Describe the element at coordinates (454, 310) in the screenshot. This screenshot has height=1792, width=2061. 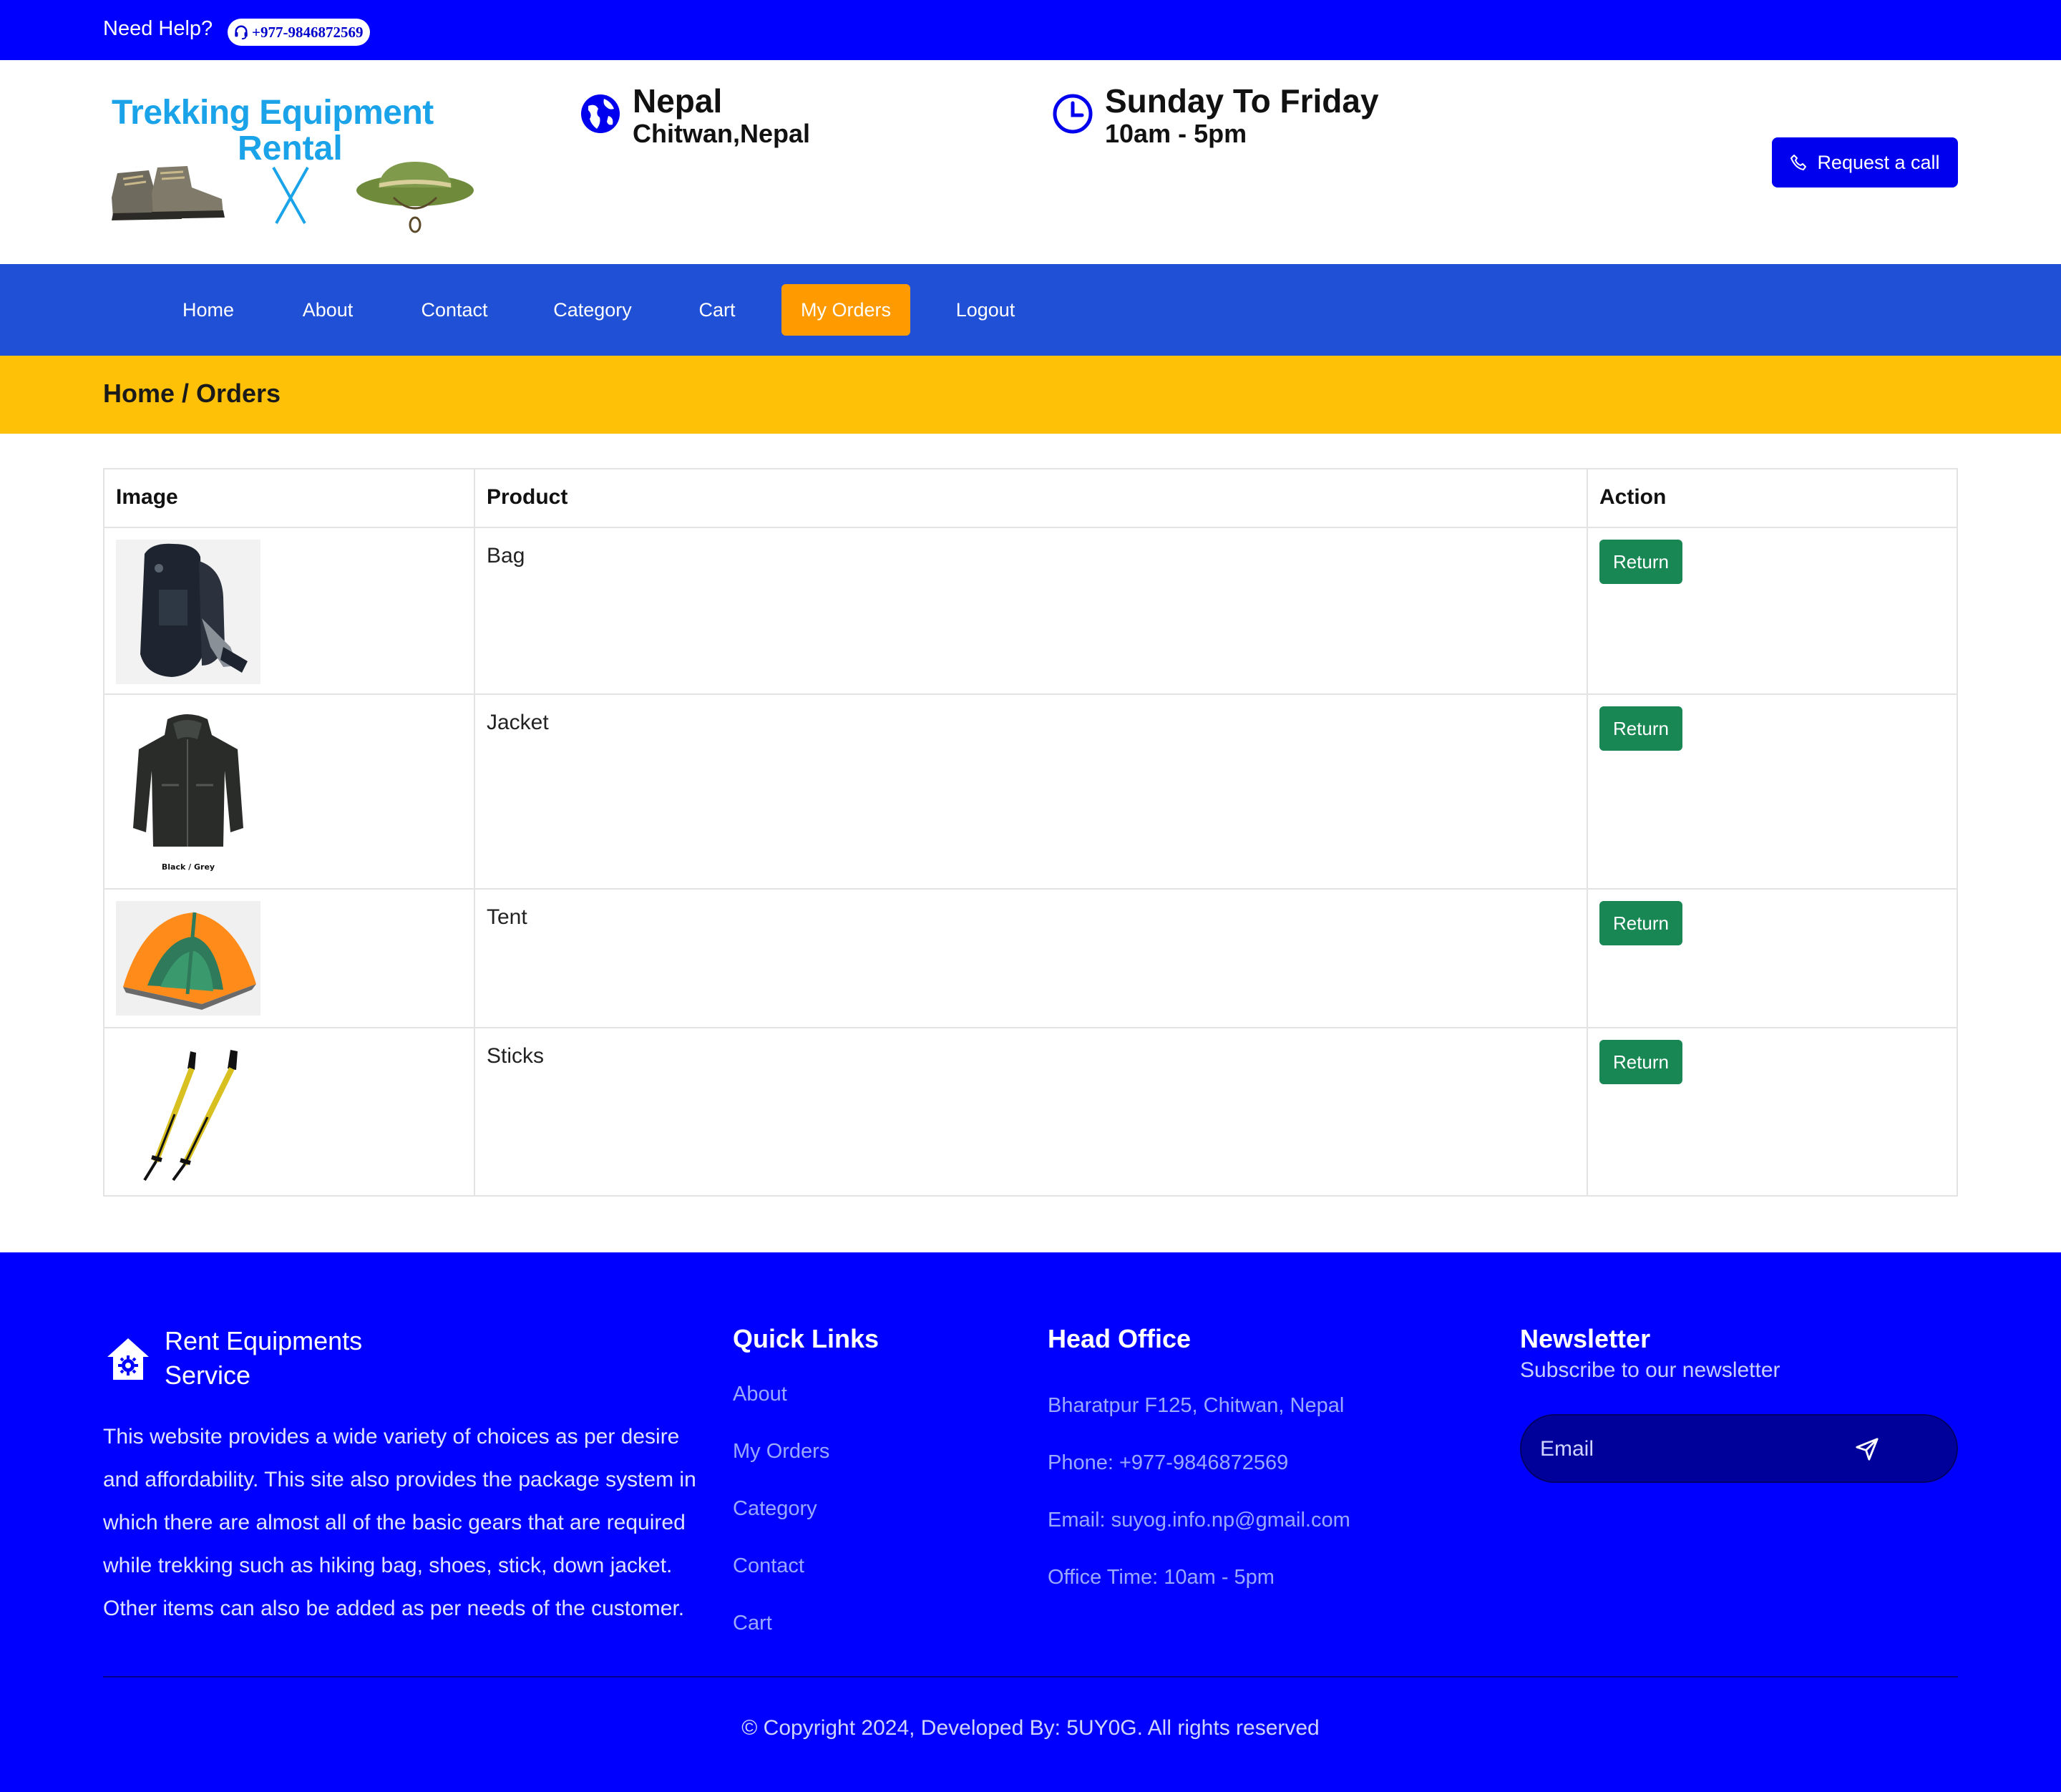
I see `nav-contact: Contact` at that location.